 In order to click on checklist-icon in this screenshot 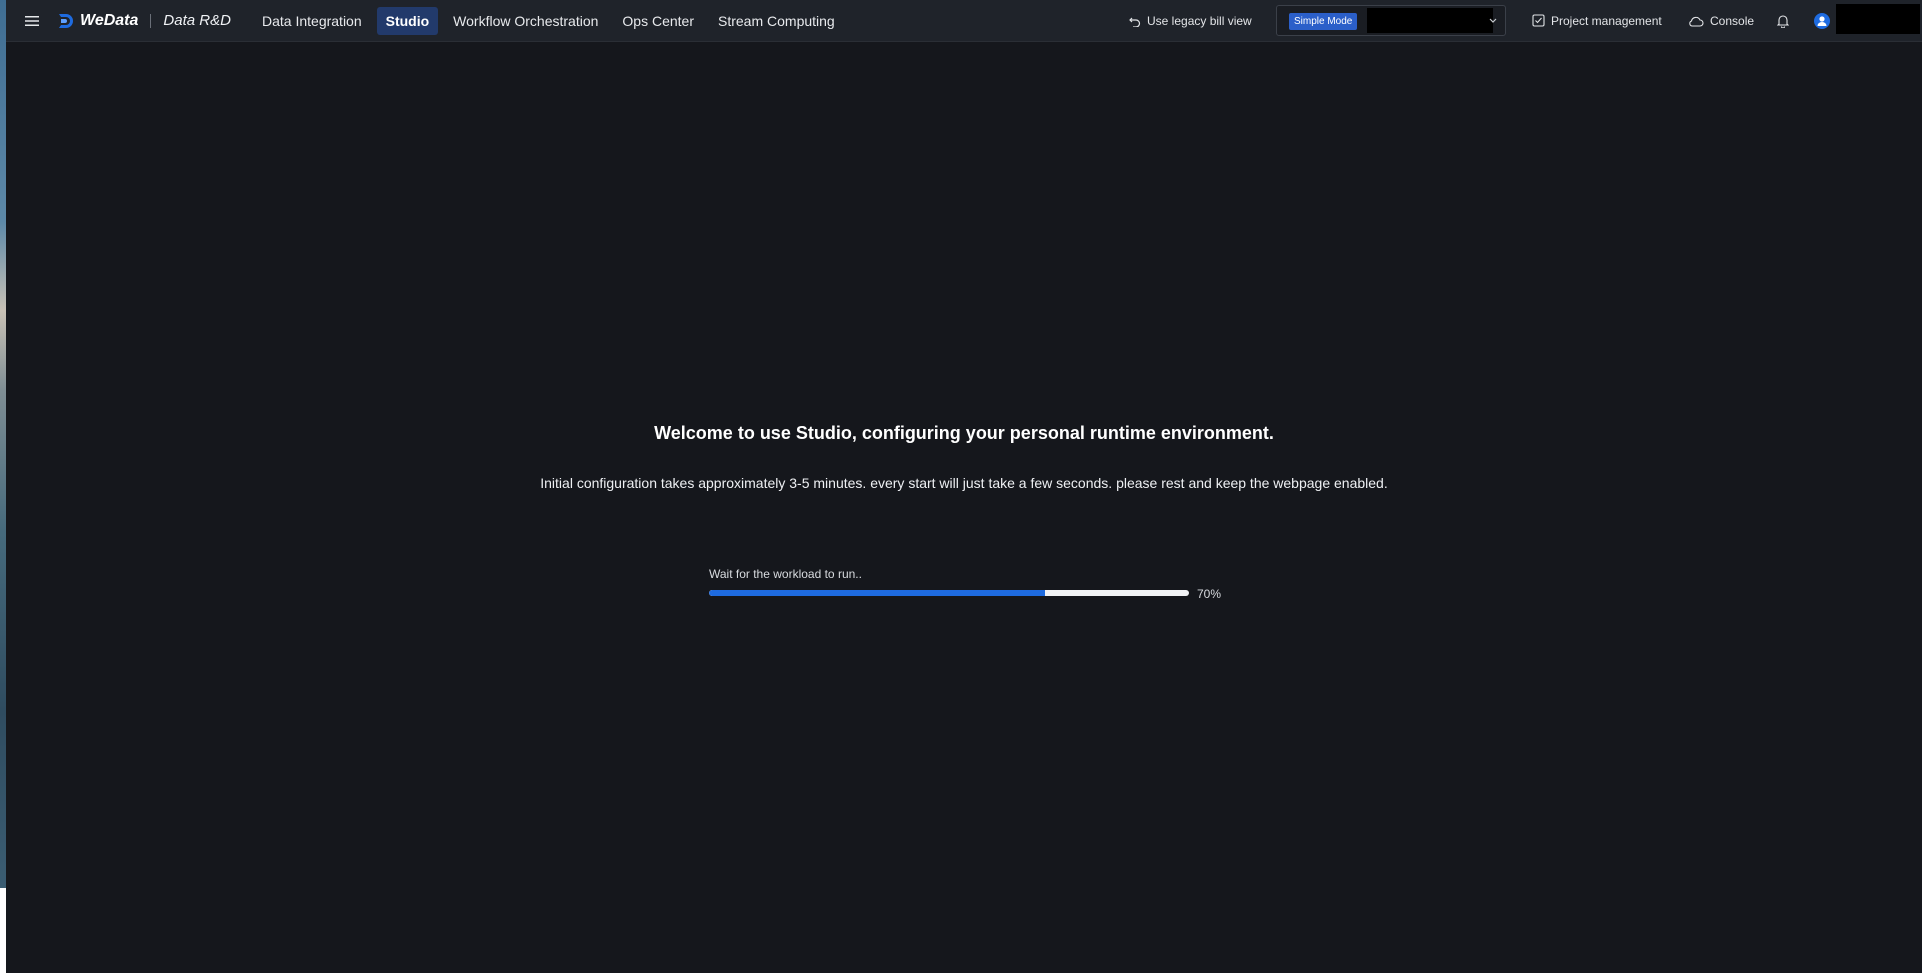, I will do `click(1538, 20)`.